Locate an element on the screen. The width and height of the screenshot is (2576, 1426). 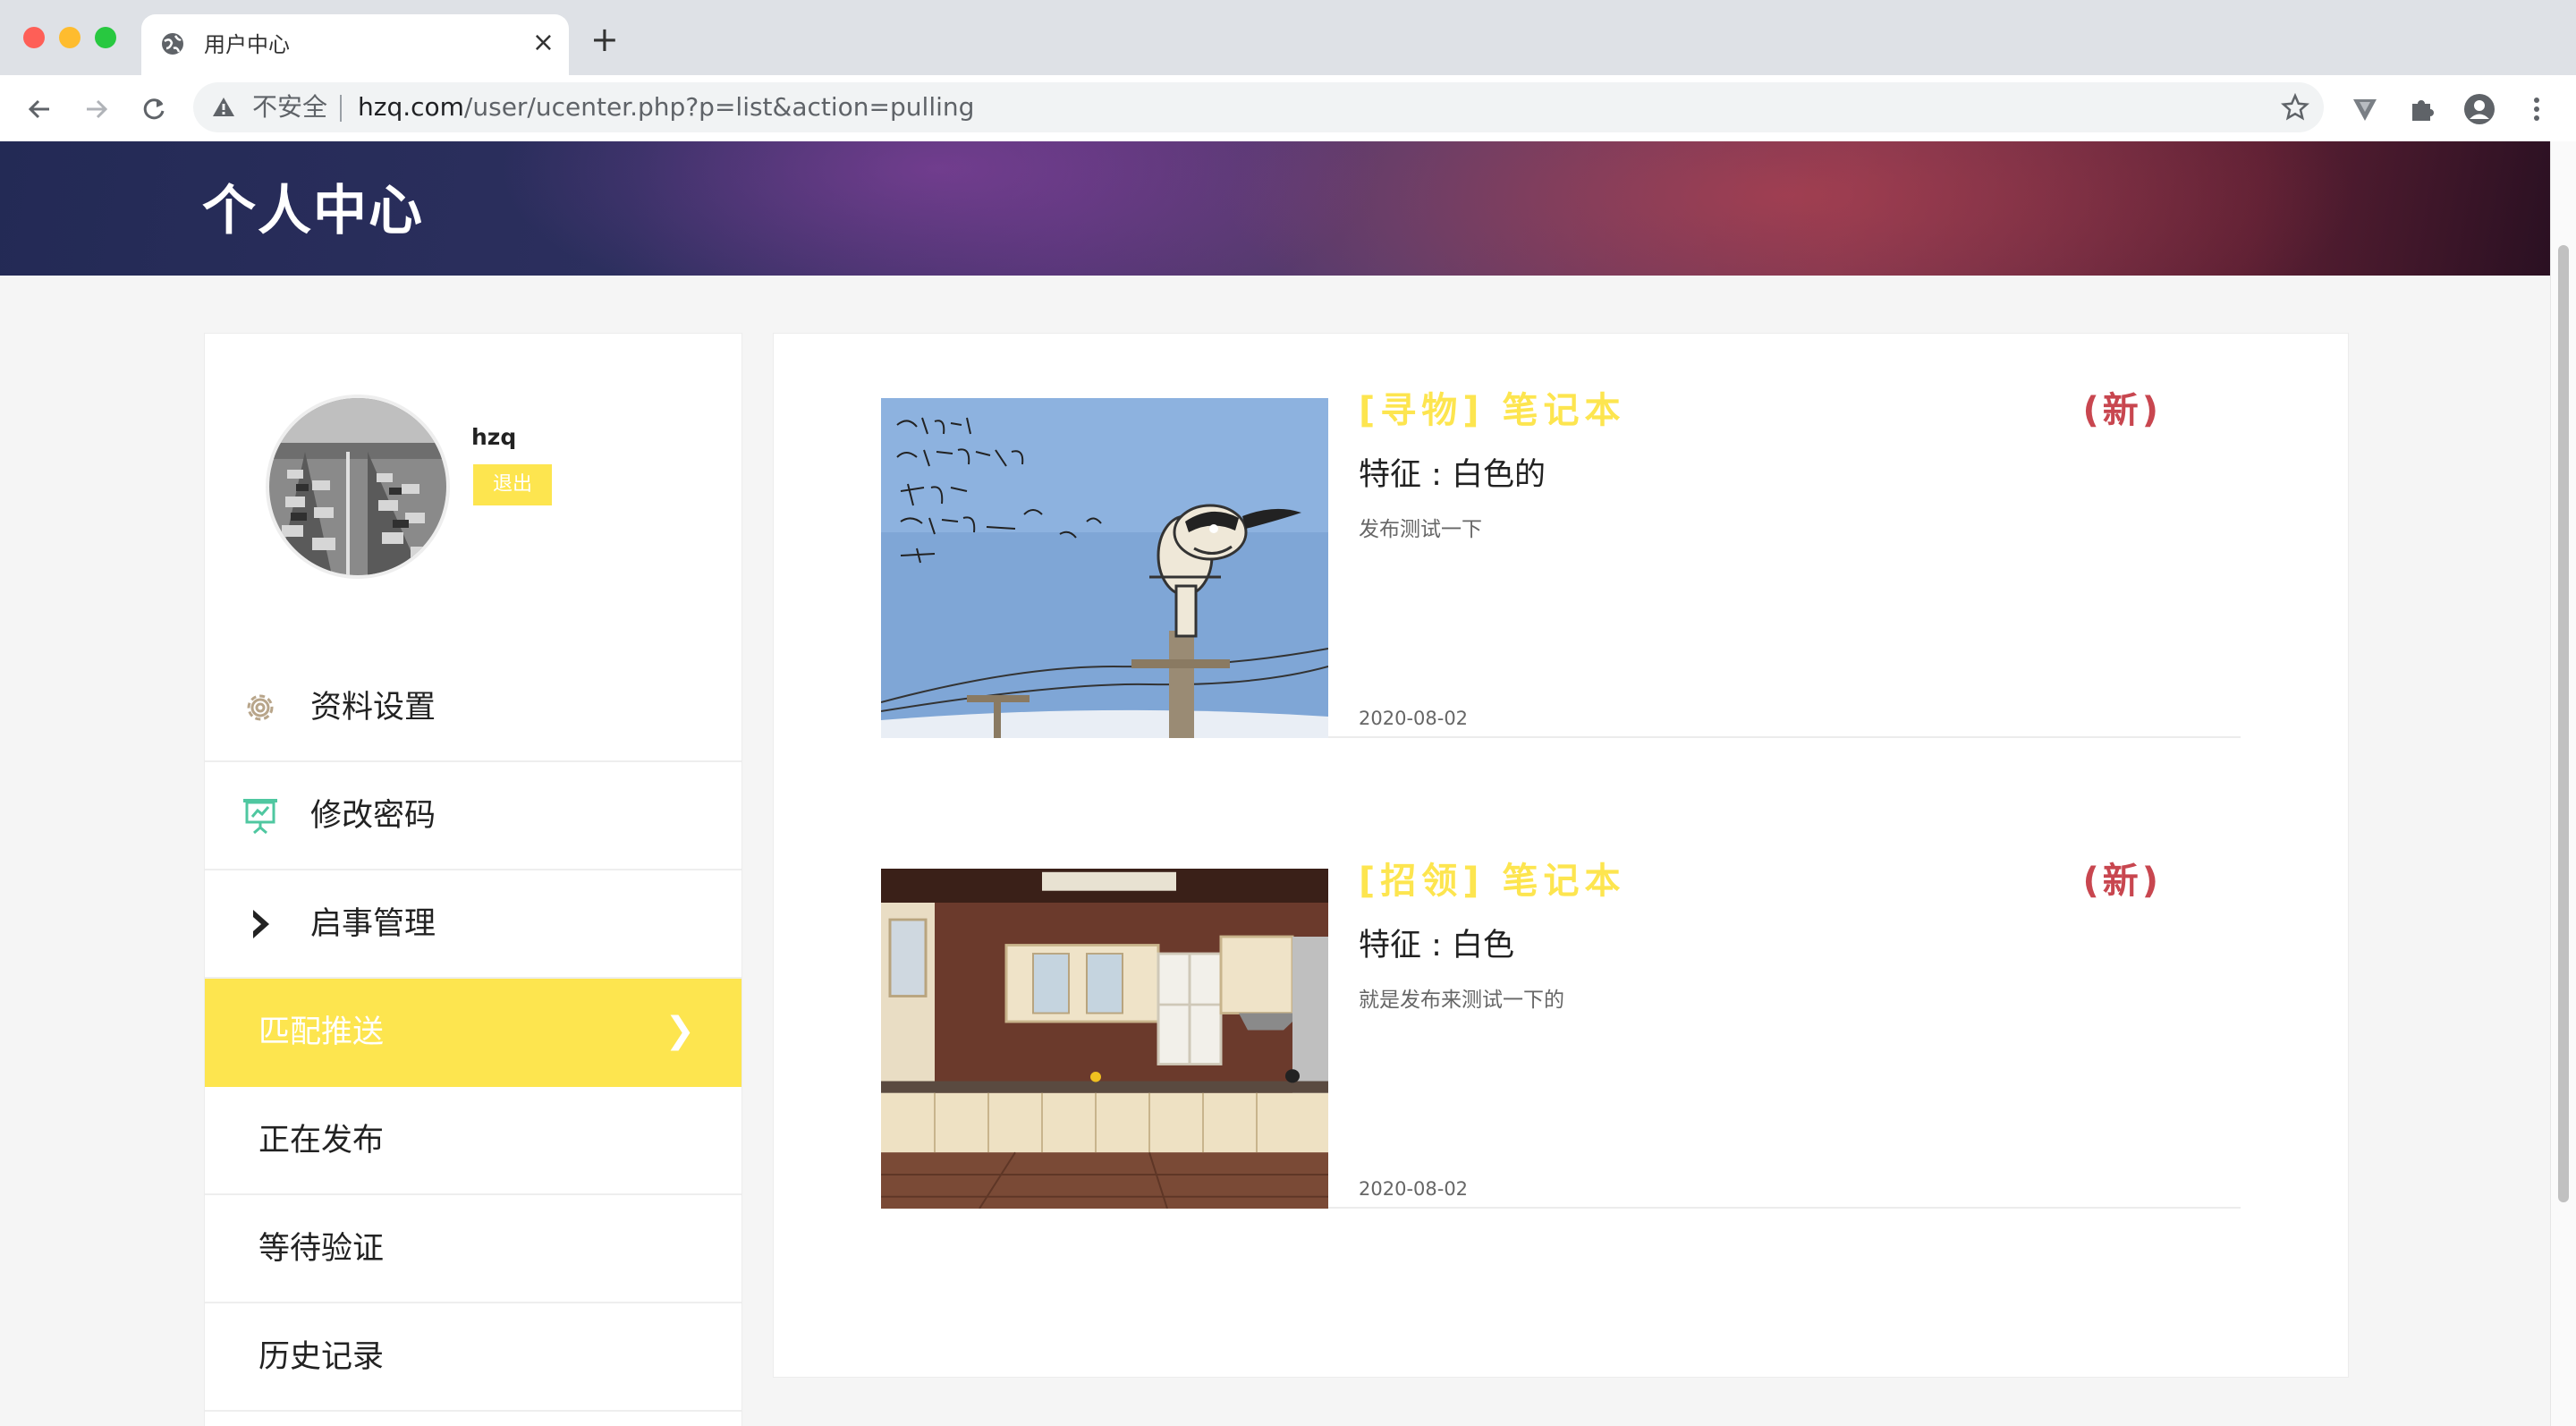
listing-card: [寻物] 笔记本 (新) 特征 : 白色的 发布测试一下 2020-08-02 is located at coordinates (1561, 536).